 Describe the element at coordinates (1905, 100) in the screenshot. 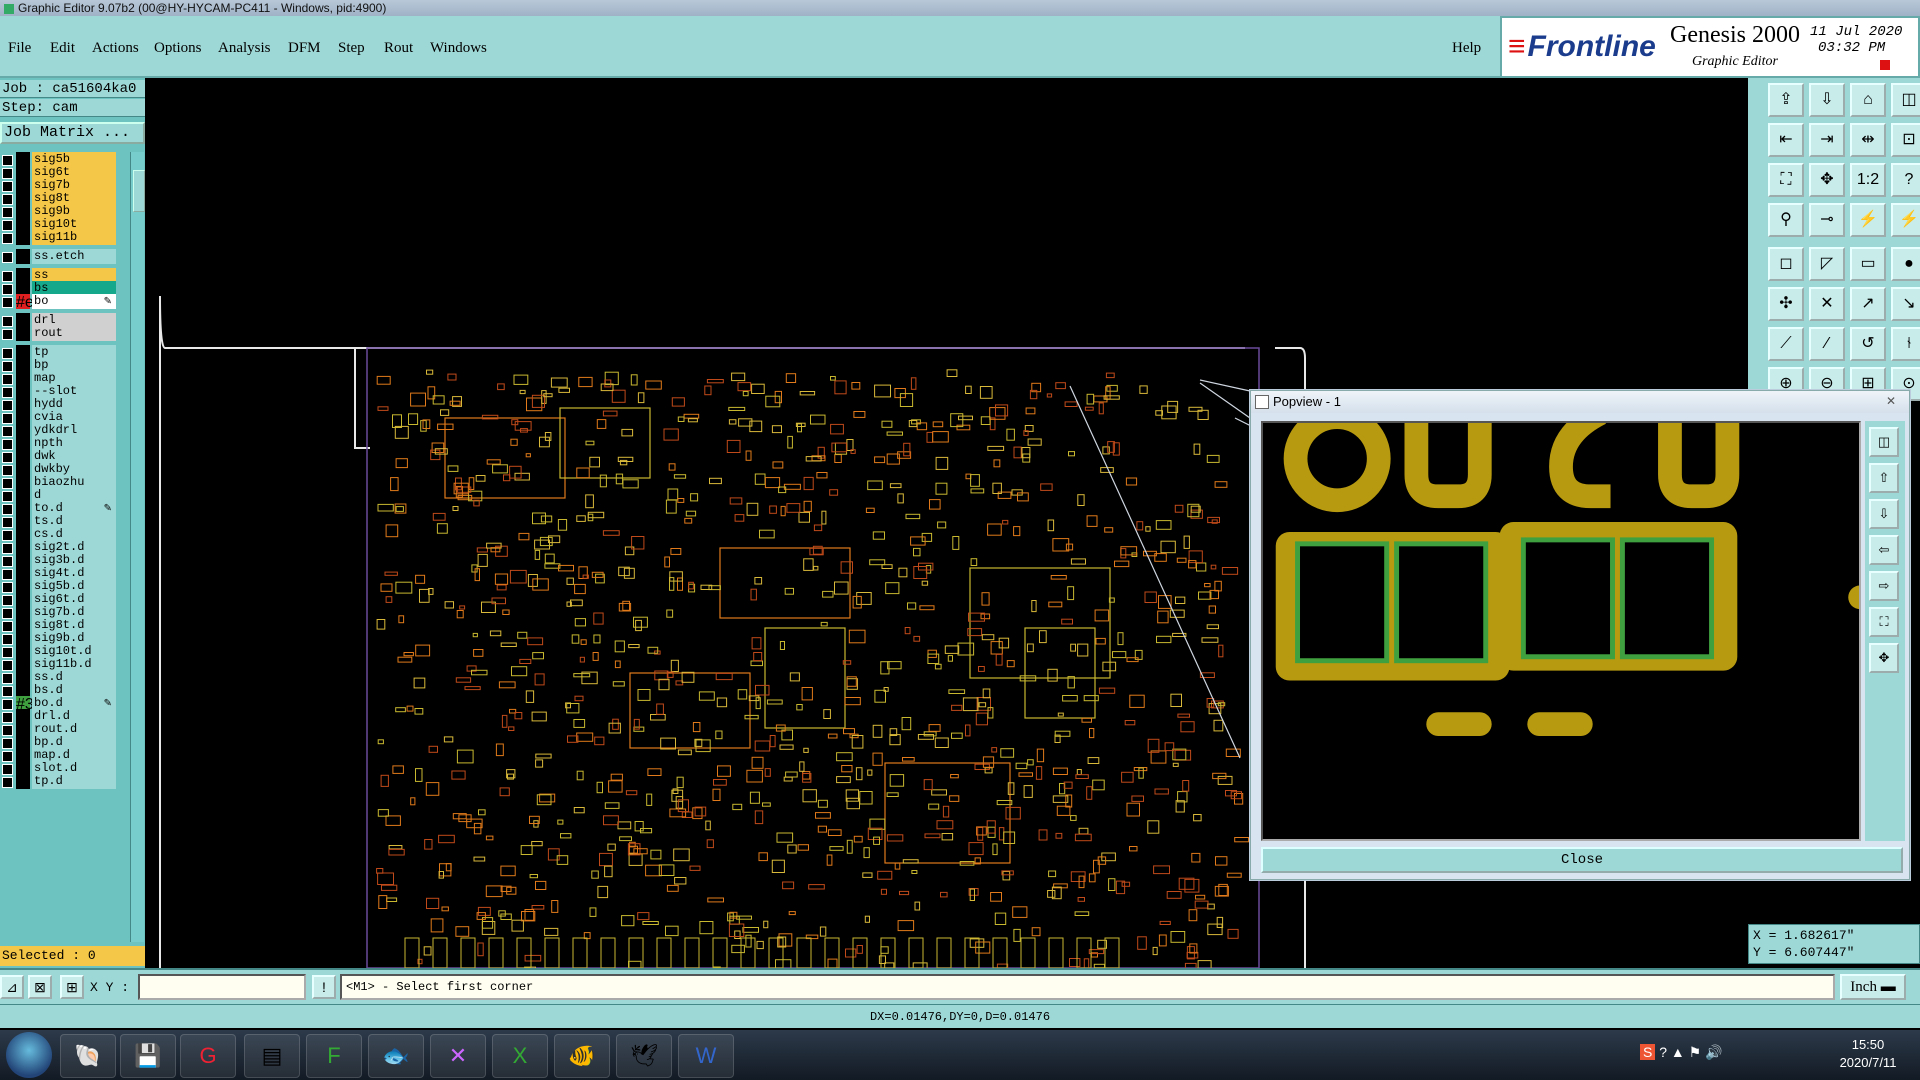

I see `layout-button: ◫` at that location.